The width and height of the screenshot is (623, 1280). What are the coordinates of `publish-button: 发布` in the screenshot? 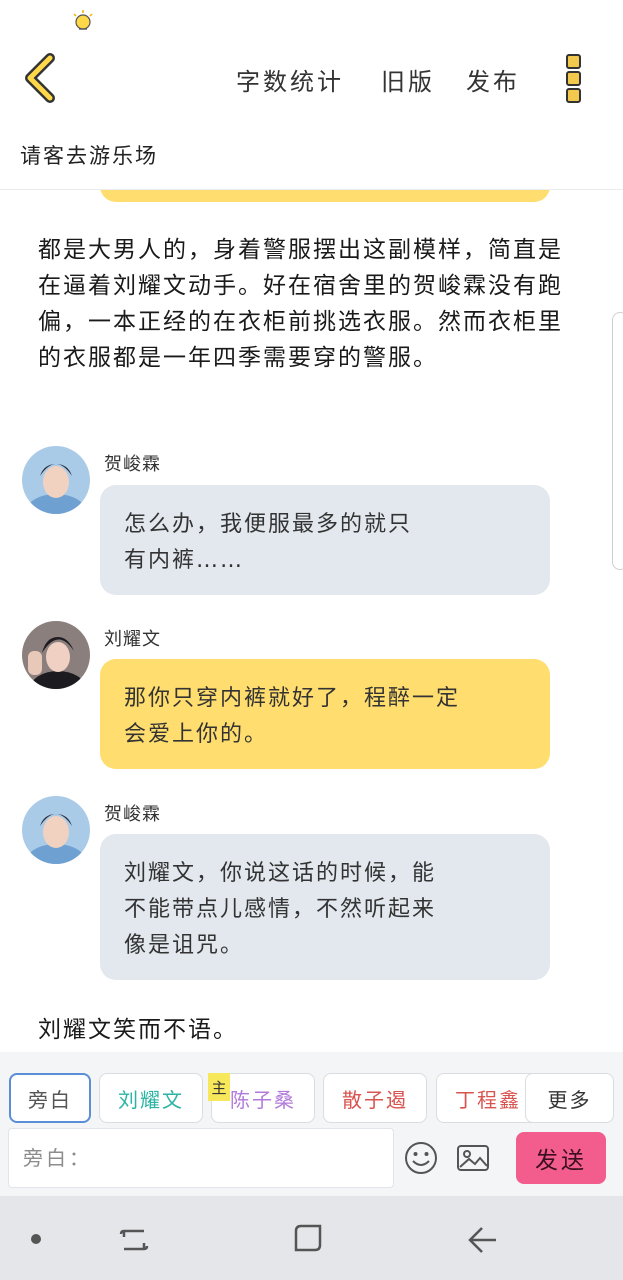 It's located at (493, 79).